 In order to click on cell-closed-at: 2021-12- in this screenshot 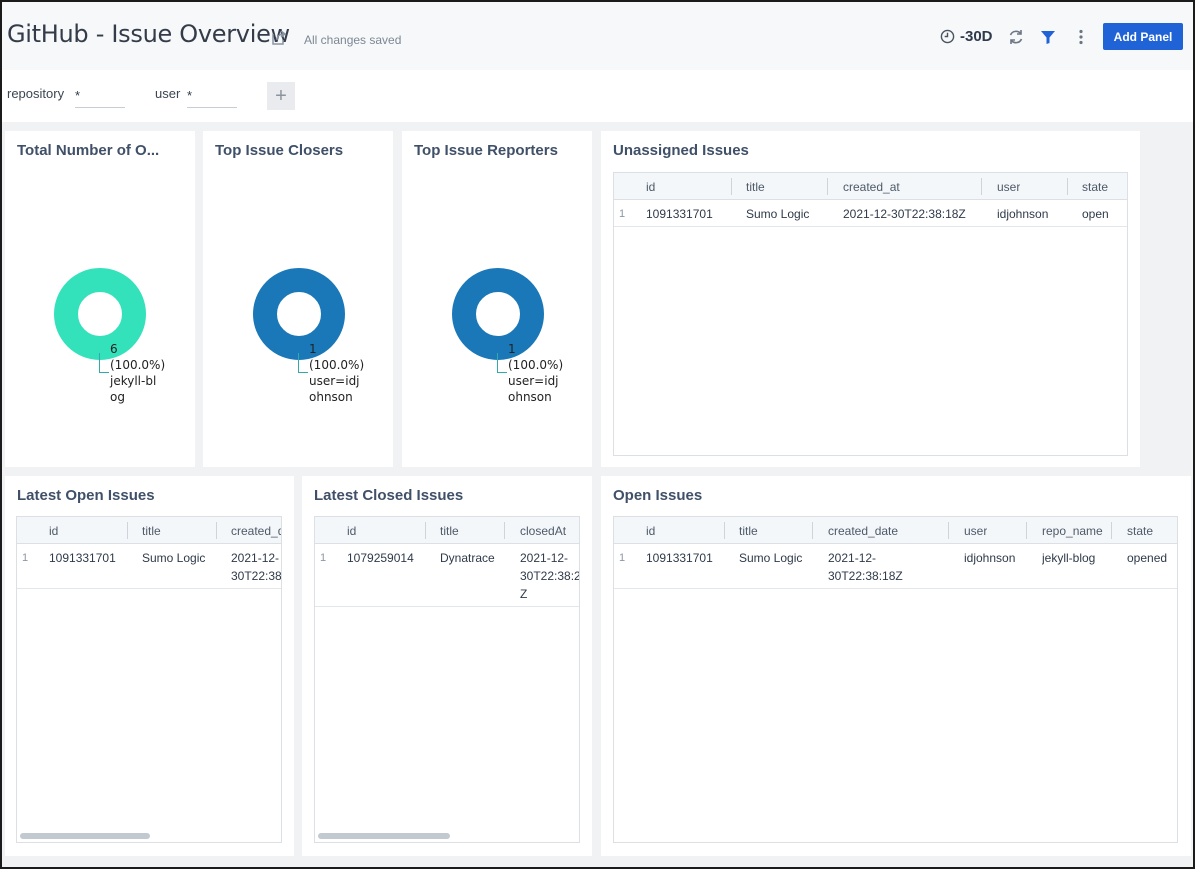, I will do `click(544, 558)`.